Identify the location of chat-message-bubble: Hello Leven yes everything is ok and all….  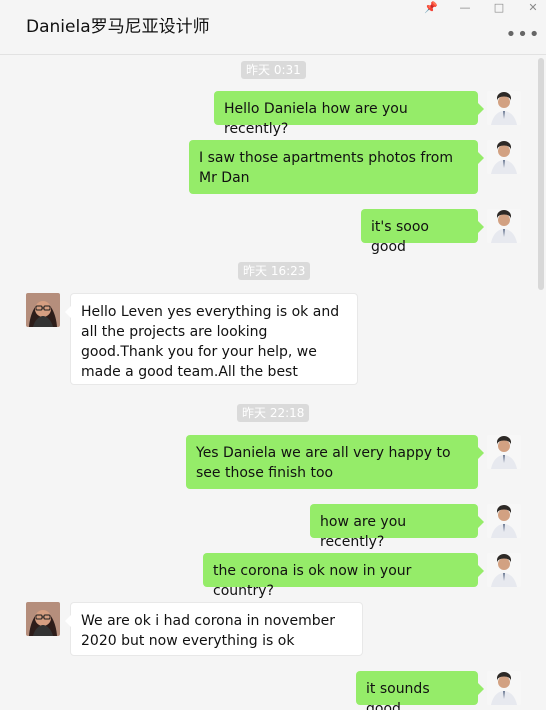
(211, 339).